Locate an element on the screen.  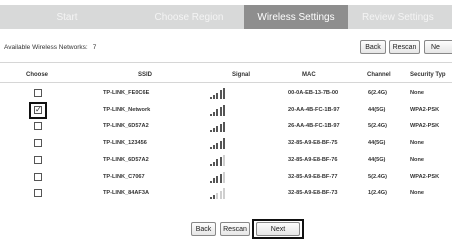
wizard-step-wireless-settings: Wireless Settings is located at coordinates (296, 17).